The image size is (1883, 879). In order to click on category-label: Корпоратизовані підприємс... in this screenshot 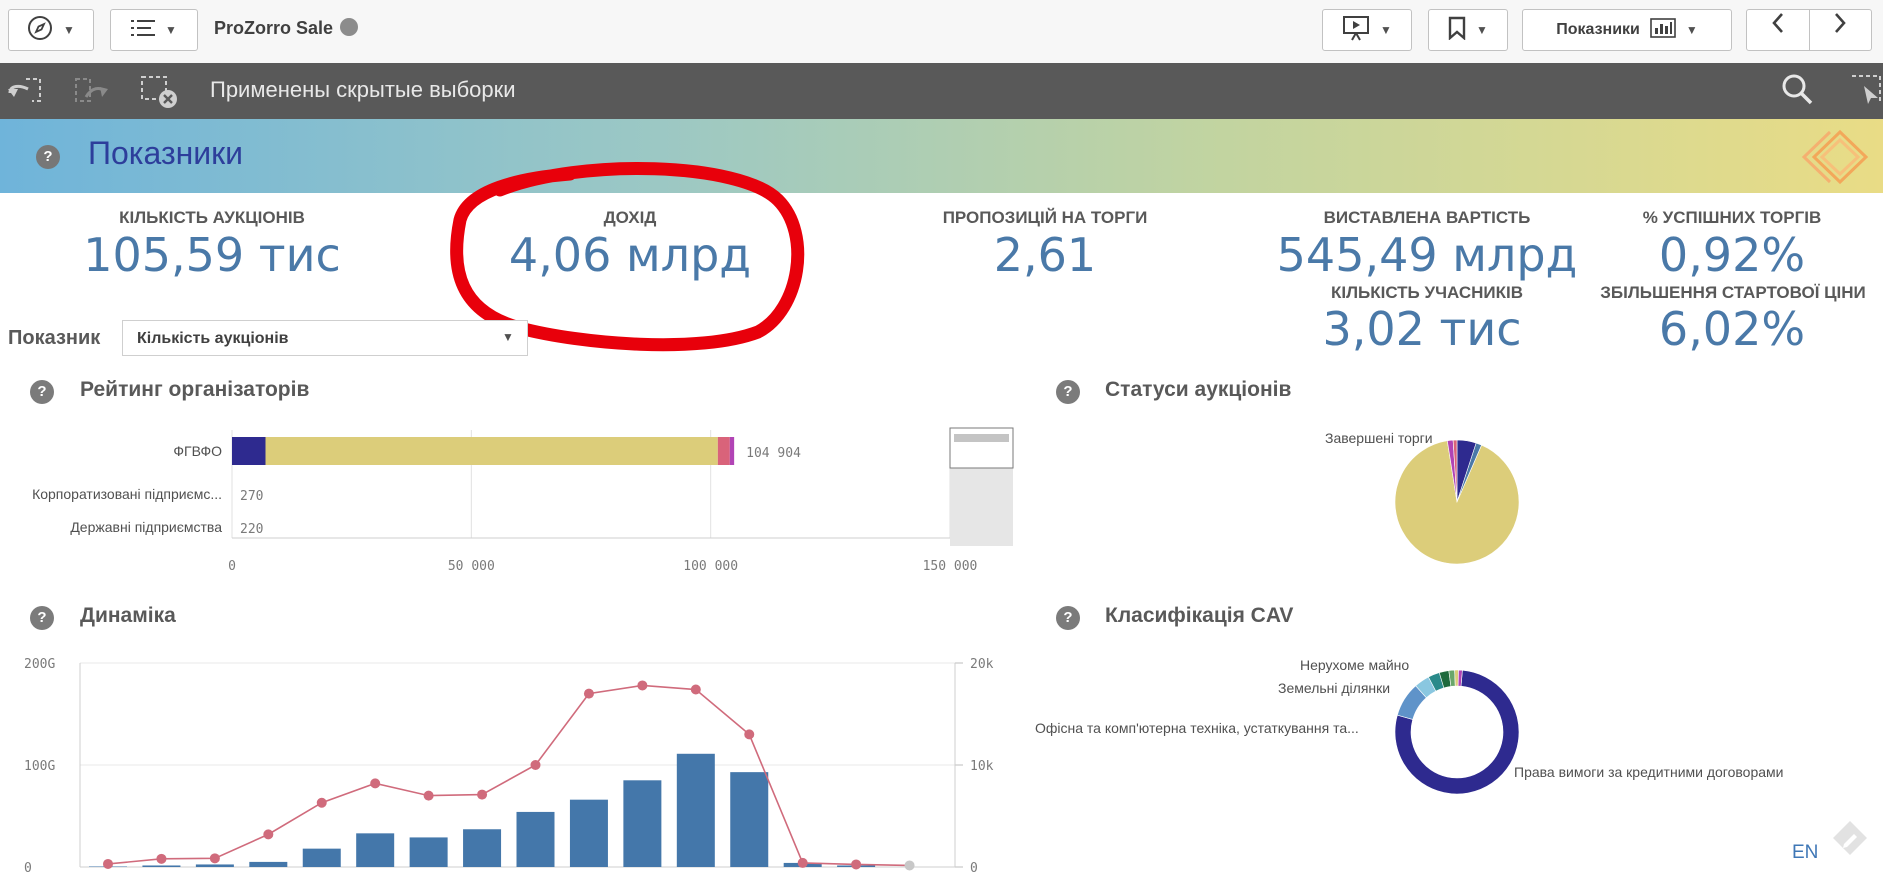, I will do `click(127, 494)`.